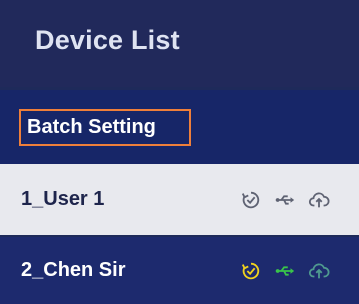 The image size is (359, 304). What do you see at coordinates (105, 127) in the screenshot?
I see `batch-setting-button: Batch Setting` at bounding box center [105, 127].